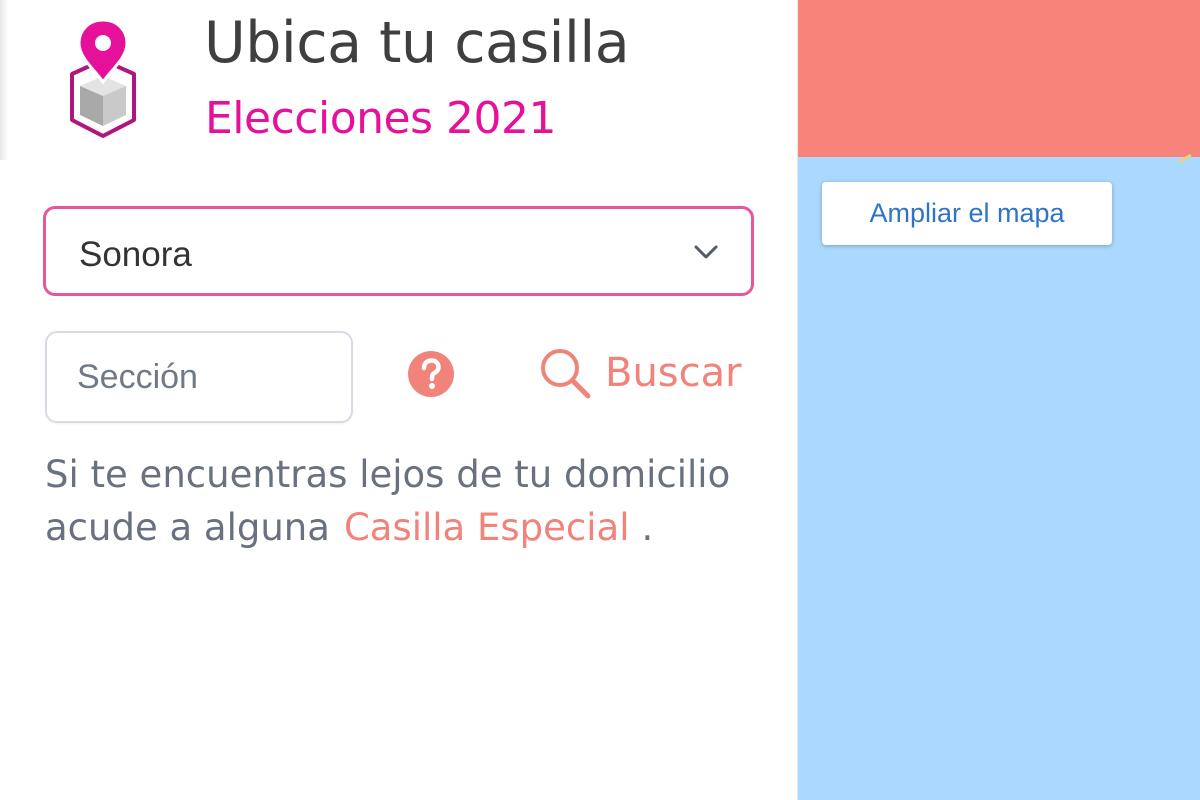 This screenshot has width=1200, height=800. I want to click on map-land-area, so click(998, 78).